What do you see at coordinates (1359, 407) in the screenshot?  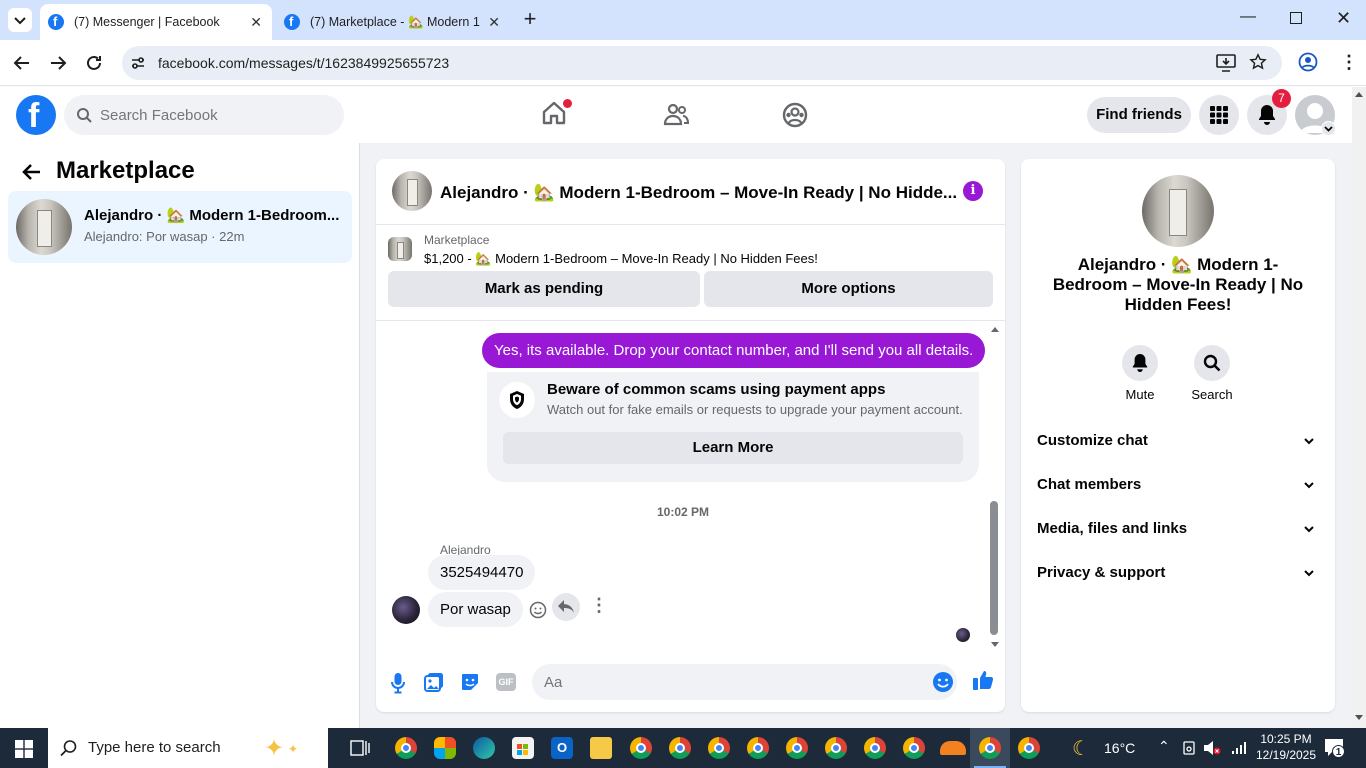 I see `page-scrollbar` at bounding box center [1359, 407].